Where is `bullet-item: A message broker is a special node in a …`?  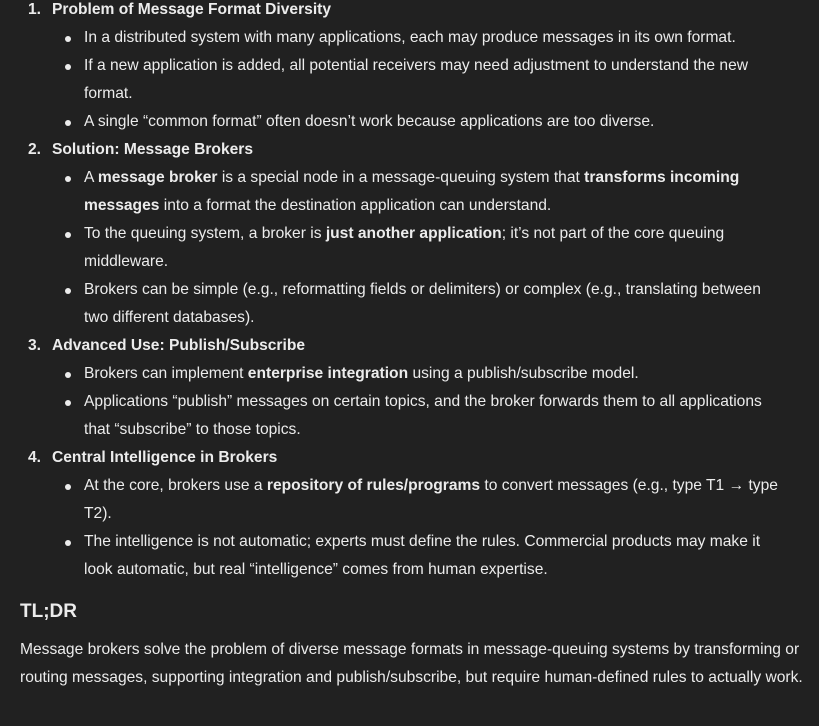
bullet-item: A message broker is a special node in a … is located at coordinates (435, 192).